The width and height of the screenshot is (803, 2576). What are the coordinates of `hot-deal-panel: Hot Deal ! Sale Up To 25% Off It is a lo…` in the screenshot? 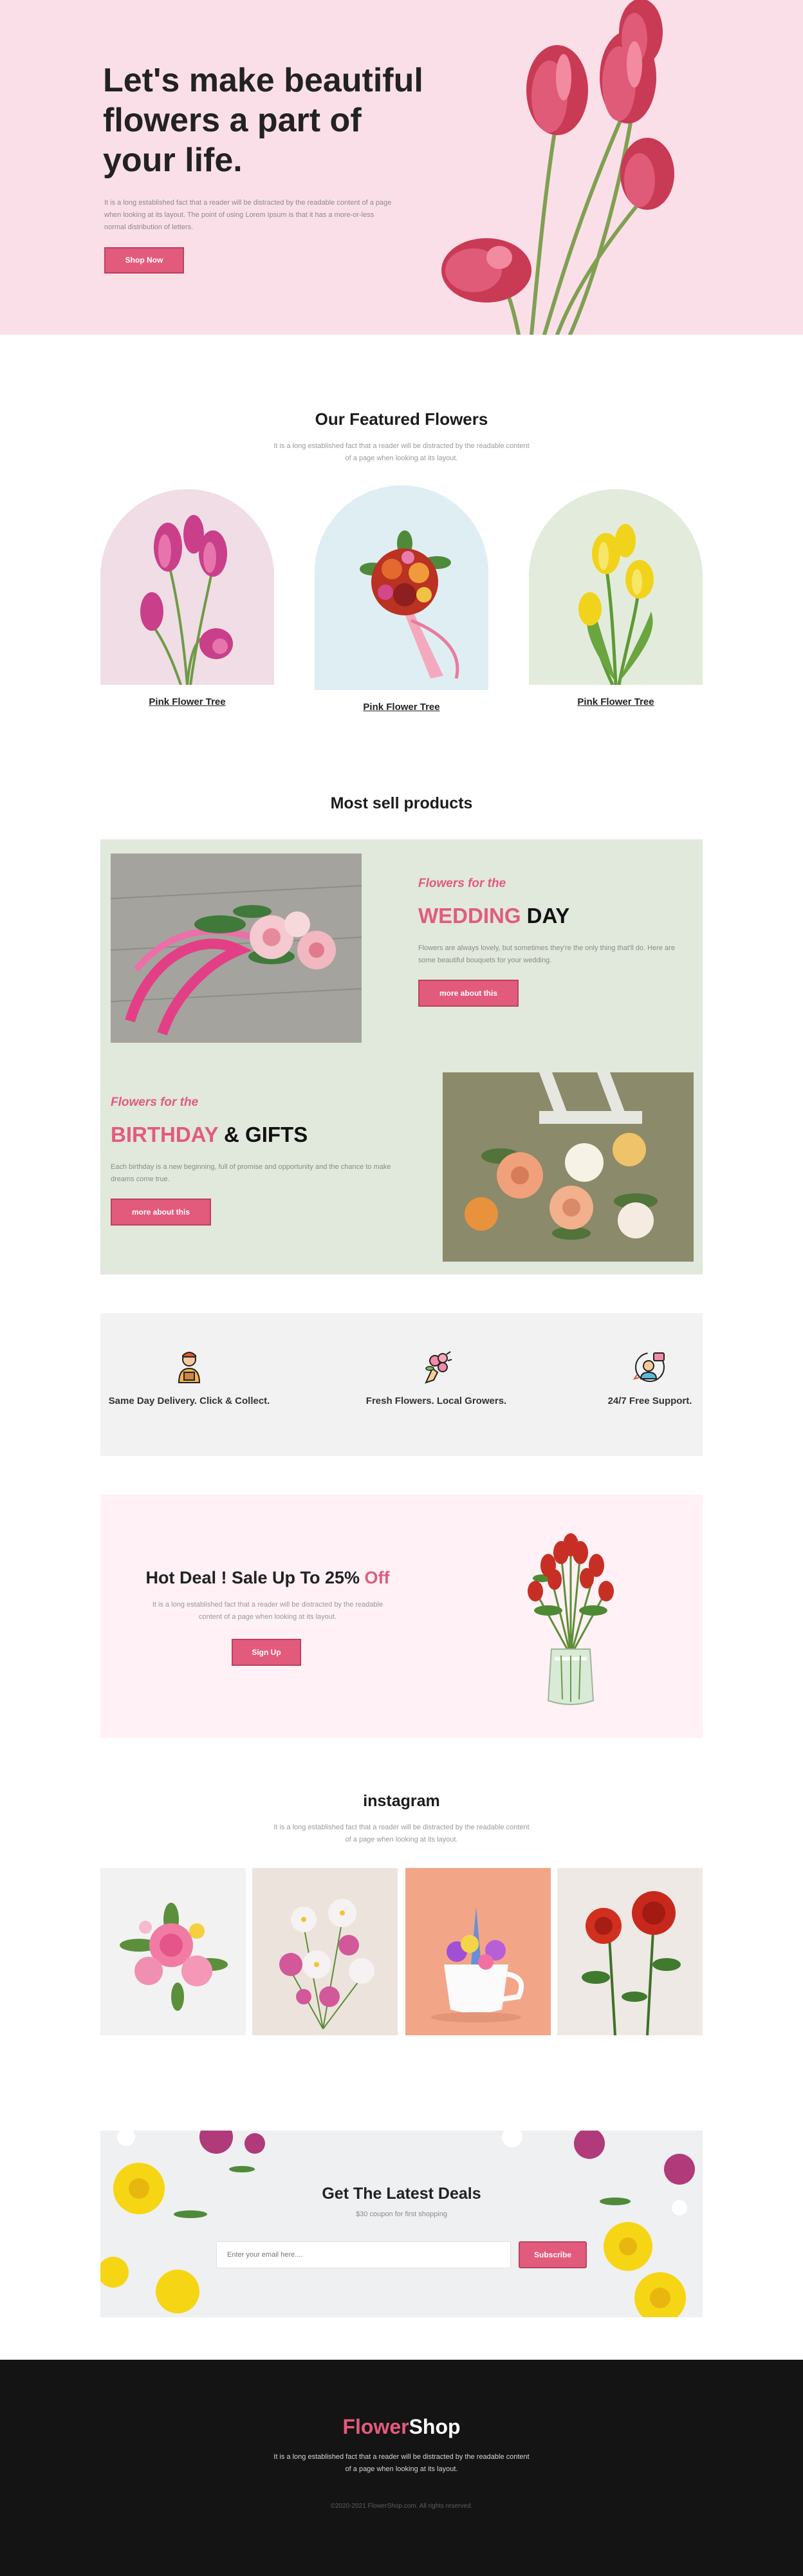 It's located at (401, 1616).